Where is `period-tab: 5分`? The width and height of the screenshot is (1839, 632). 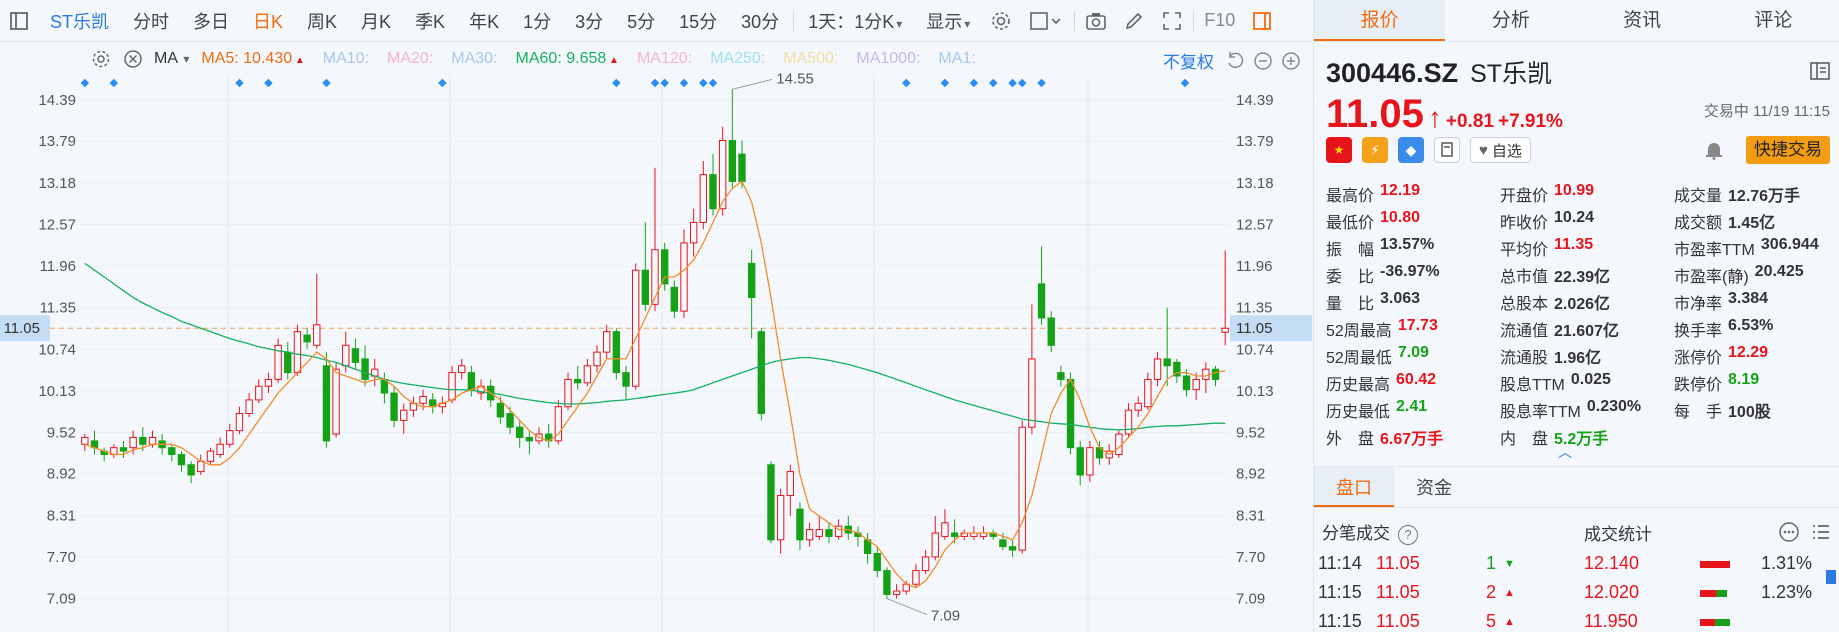 period-tab: 5分 is located at coordinates (641, 21).